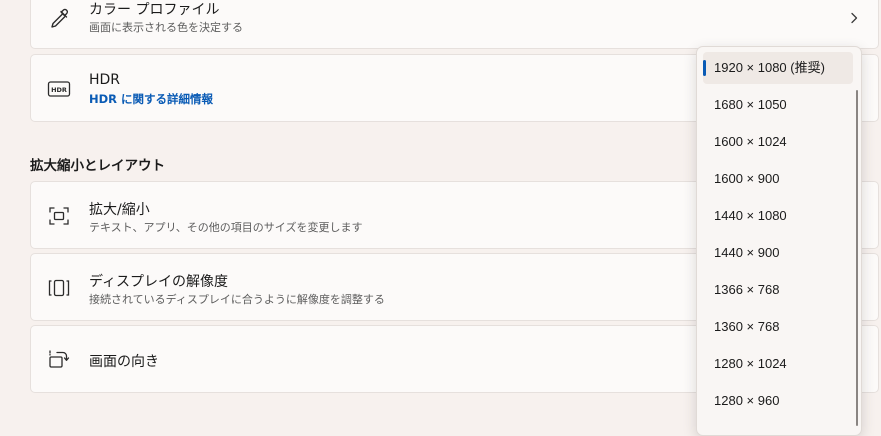 The height and width of the screenshot is (436, 881). What do you see at coordinates (124, 362) in the screenshot?
I see `orientation-title: 画面の向き` at bounding box center [124, 362].